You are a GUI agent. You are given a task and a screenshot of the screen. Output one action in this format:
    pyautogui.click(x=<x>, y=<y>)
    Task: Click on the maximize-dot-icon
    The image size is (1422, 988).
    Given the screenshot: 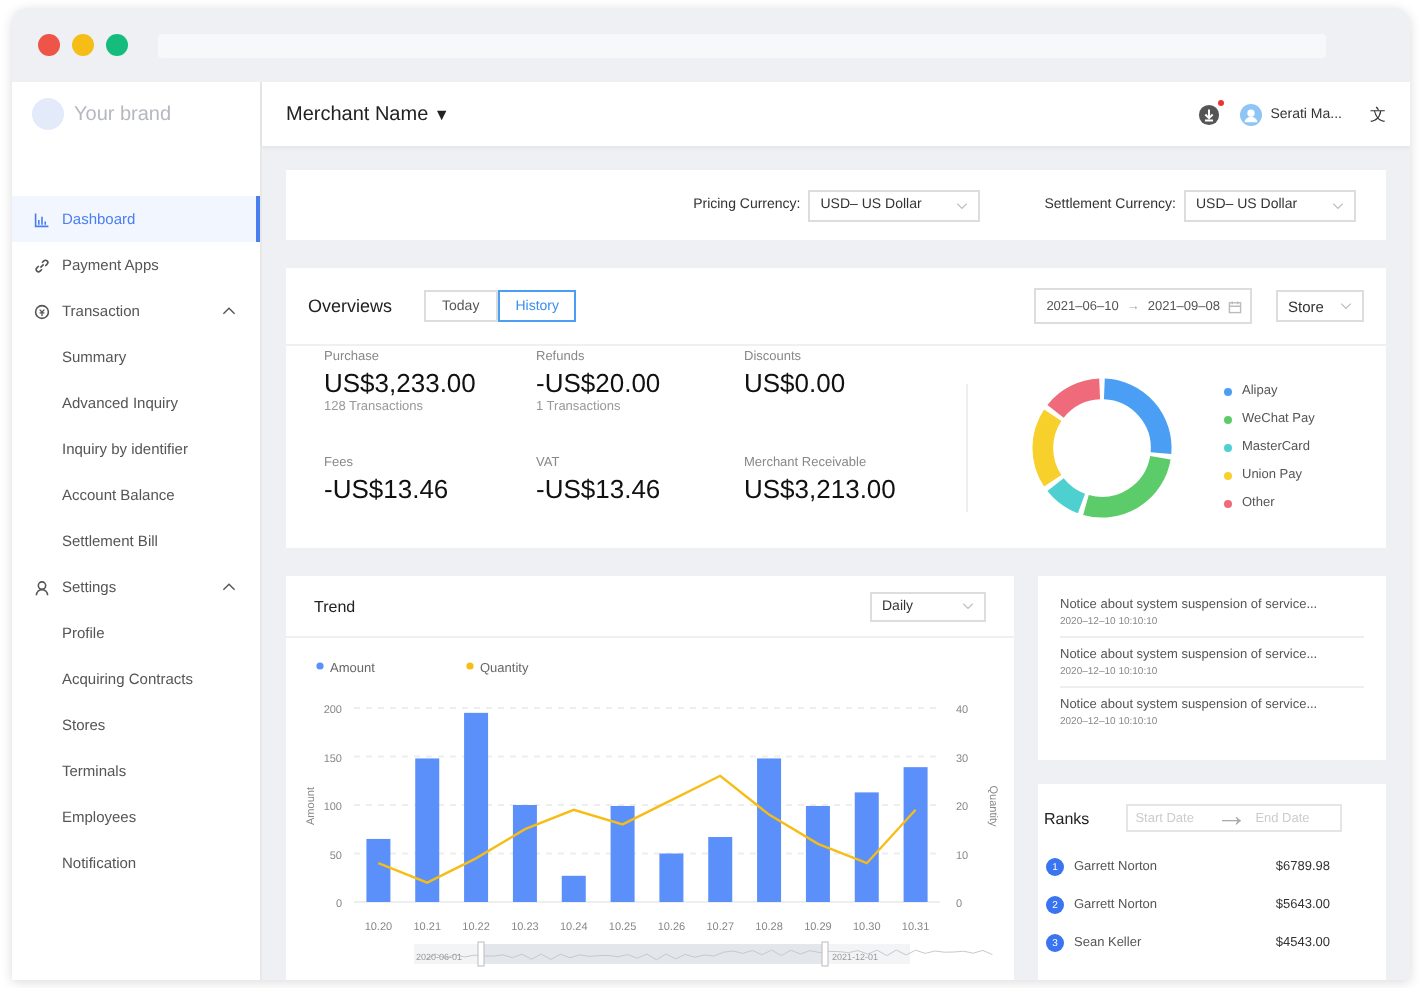 What is the action you would take?
    pyautogui.click(x=117, y=45)
    